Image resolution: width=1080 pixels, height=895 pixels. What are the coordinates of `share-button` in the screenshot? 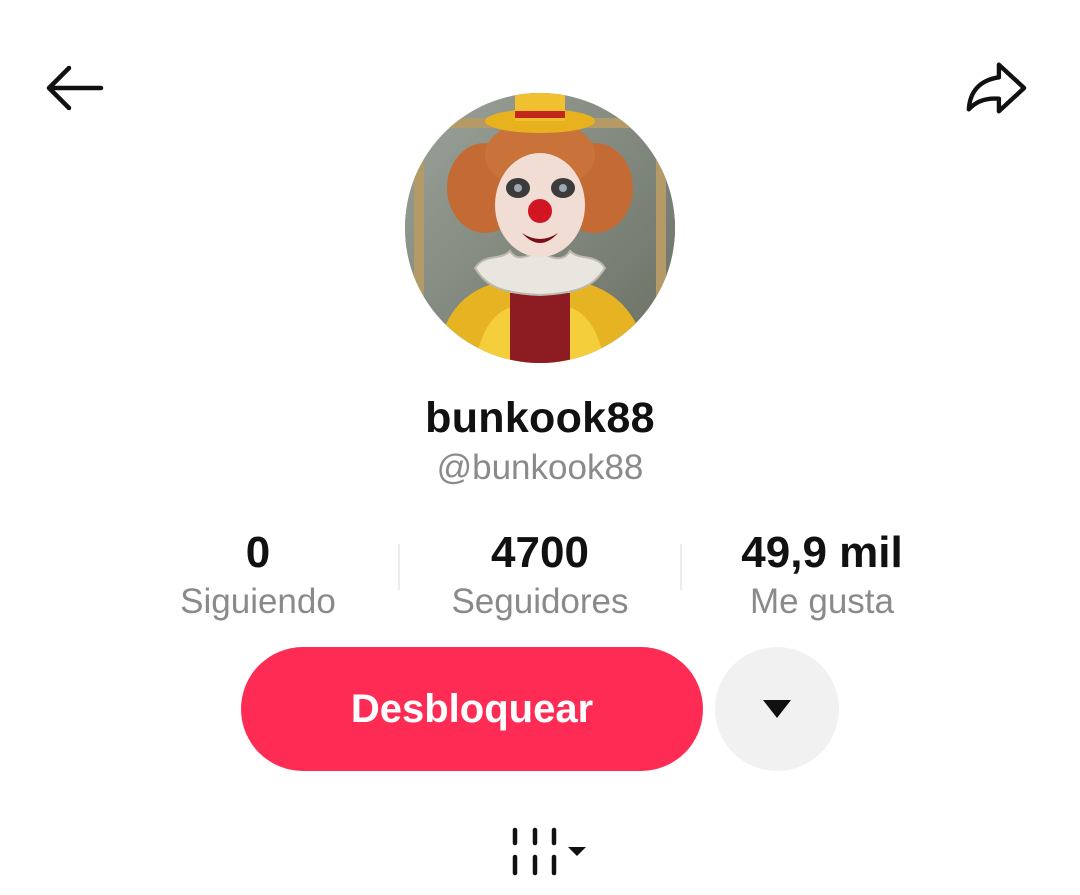 It's located at (996, 88).